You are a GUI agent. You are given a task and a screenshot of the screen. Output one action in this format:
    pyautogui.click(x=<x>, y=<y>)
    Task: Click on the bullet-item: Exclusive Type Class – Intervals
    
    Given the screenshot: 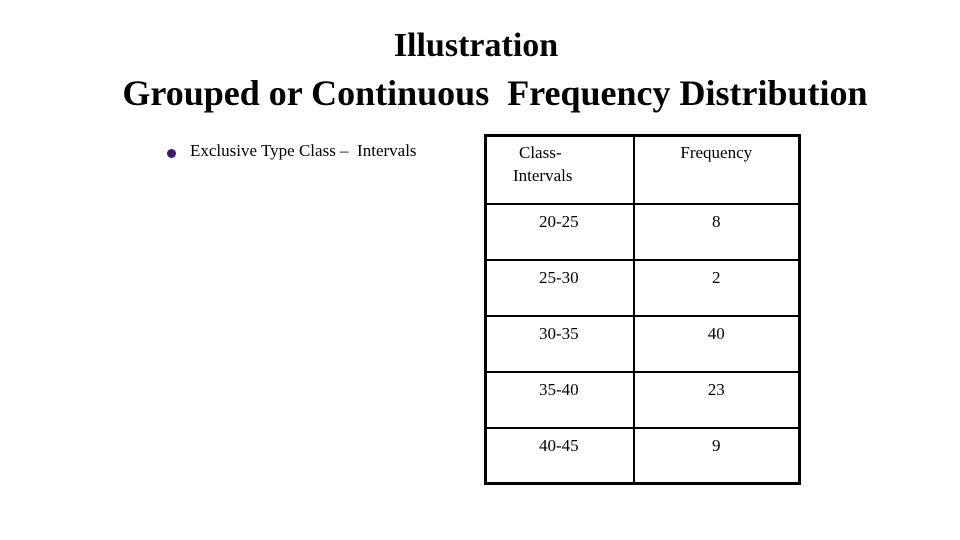 What is the action you would take?
    pyautogui.click(x=292, y=151)
    